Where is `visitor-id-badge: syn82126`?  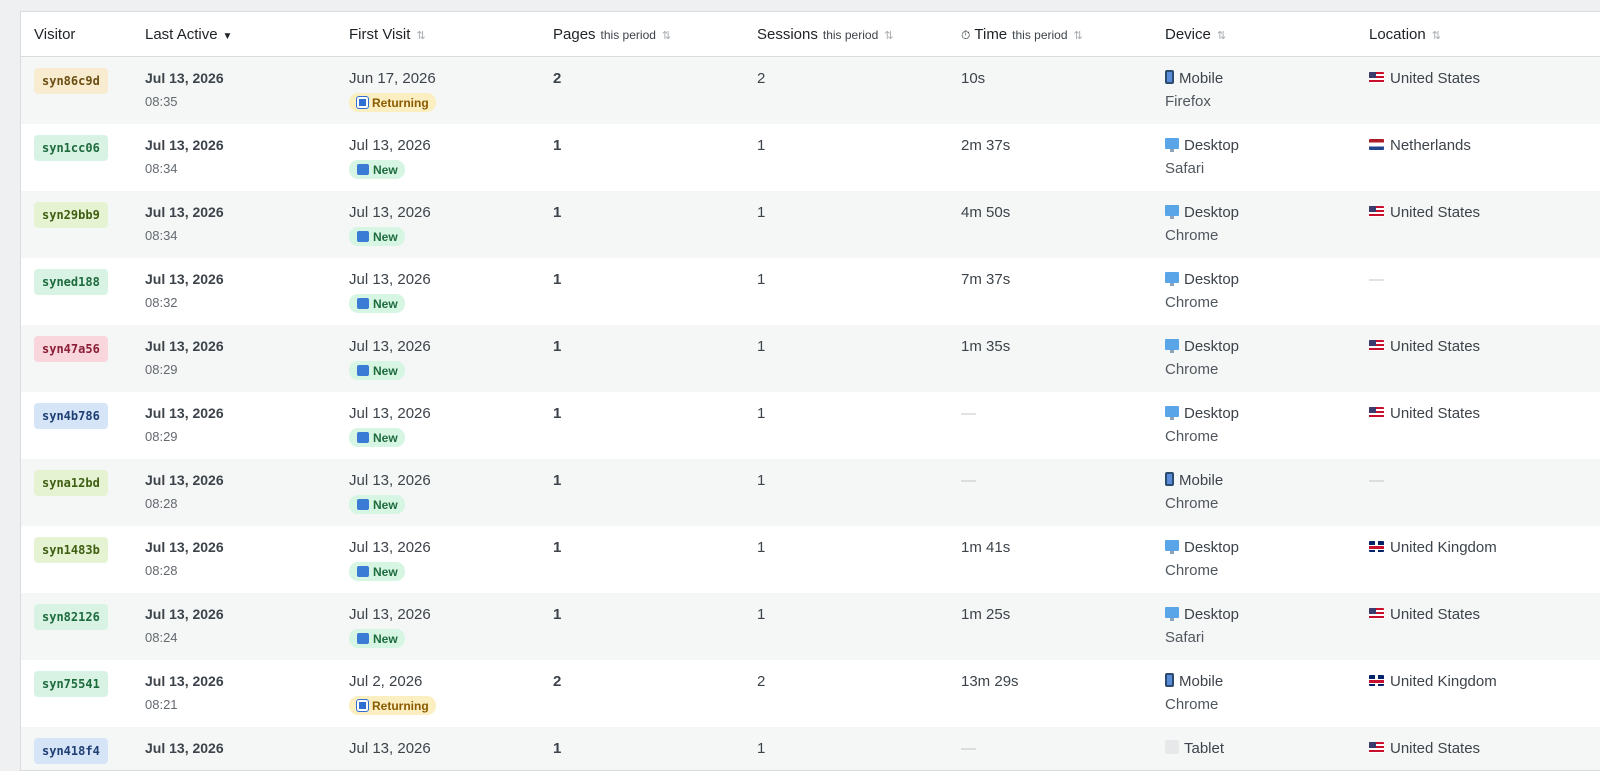 visitor-id-badge: syn82126 is located at coordinates (71, 617).